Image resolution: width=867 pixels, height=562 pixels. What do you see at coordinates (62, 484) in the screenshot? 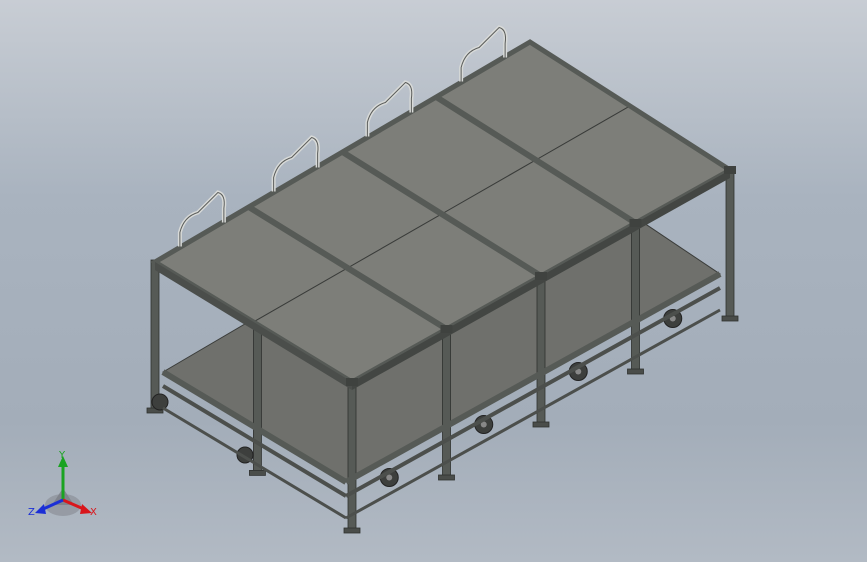
I see `orientation-triad: Y X Z` at bounding box center [62, 484].